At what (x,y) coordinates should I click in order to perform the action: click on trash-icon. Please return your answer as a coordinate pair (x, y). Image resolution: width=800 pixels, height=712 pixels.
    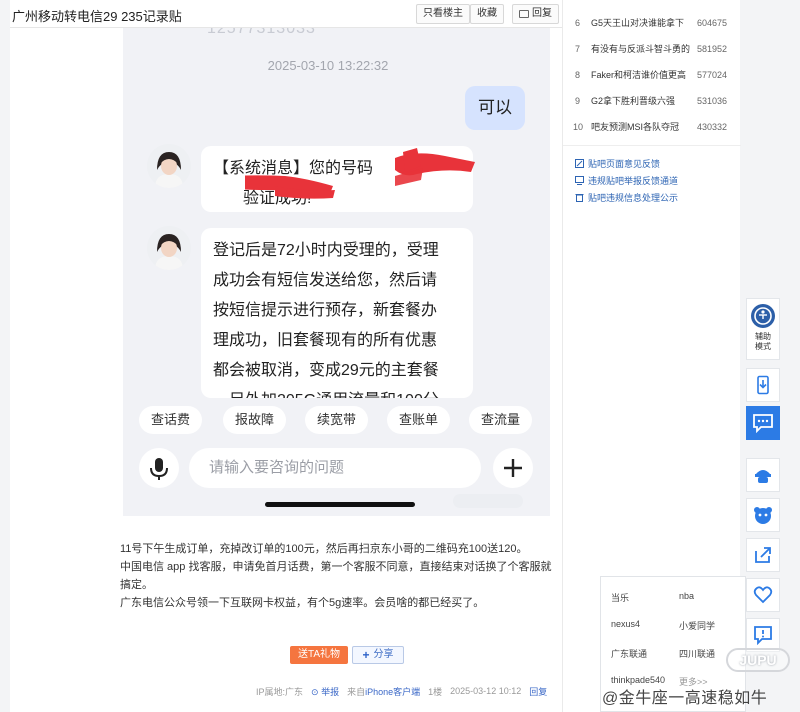
    Looking at the image, I should click on (579, 197).